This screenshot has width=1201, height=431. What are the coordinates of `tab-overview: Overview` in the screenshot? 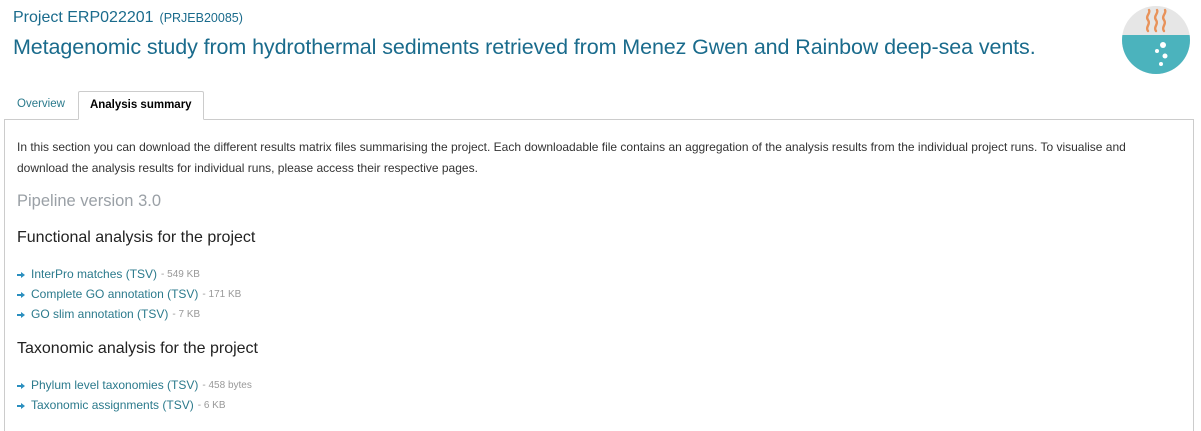 It's located at (41, 105).